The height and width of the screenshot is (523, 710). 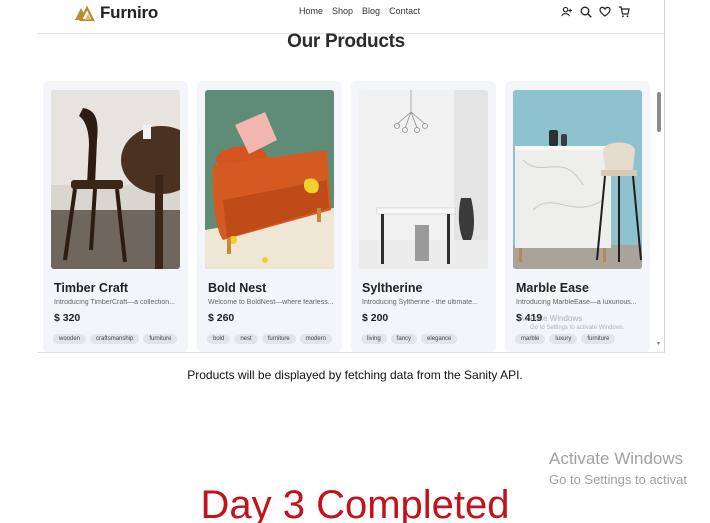 I want to click on activate-windows-watermark: Activate Windows, so click(x=616, y=458).